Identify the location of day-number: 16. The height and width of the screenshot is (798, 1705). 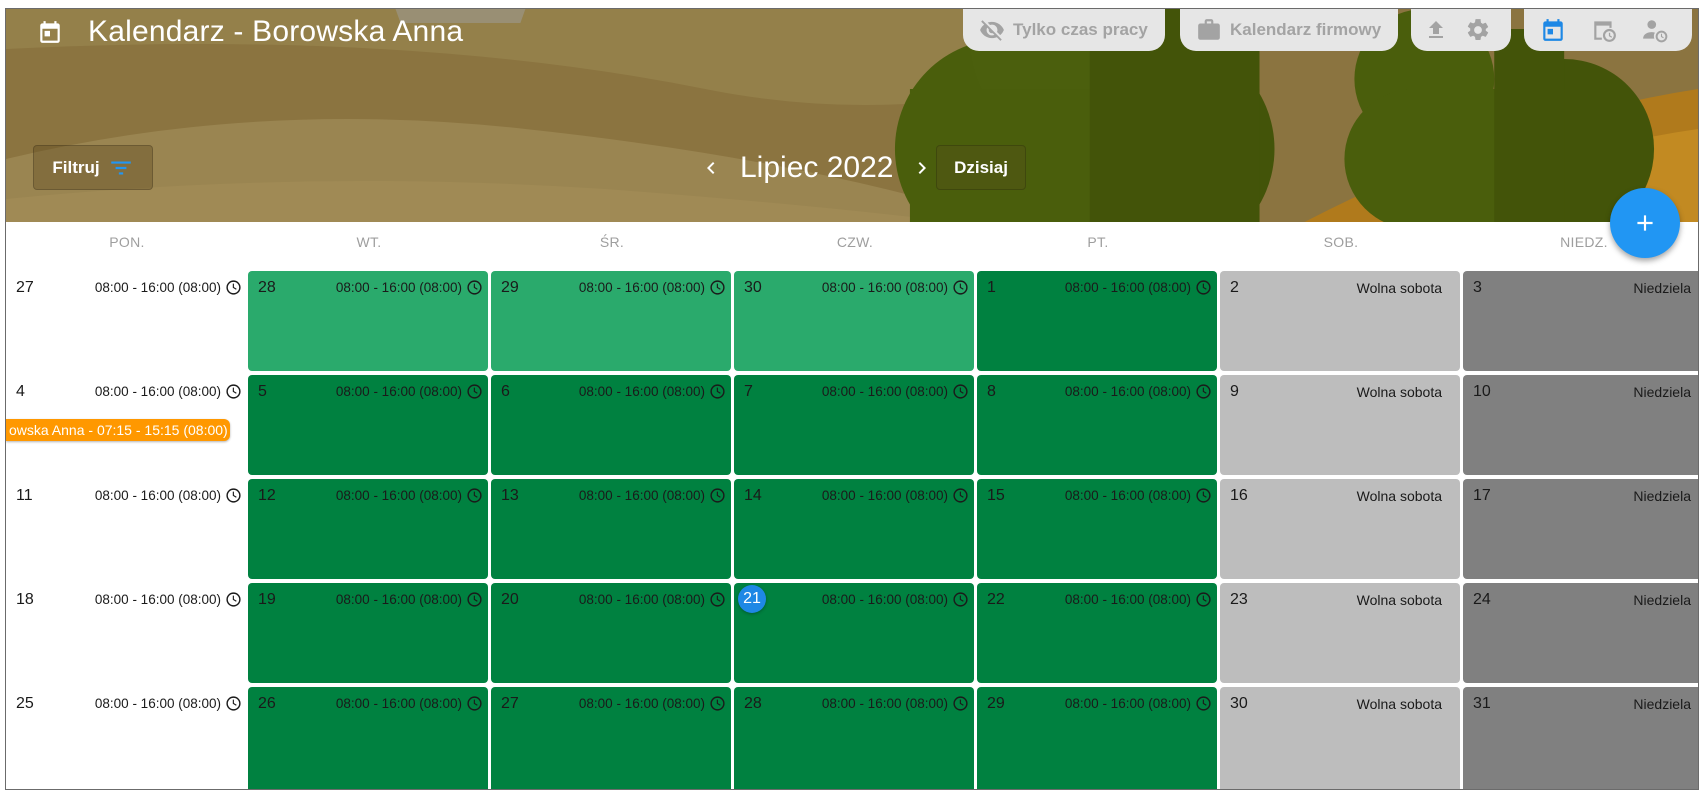
(1239, 495).